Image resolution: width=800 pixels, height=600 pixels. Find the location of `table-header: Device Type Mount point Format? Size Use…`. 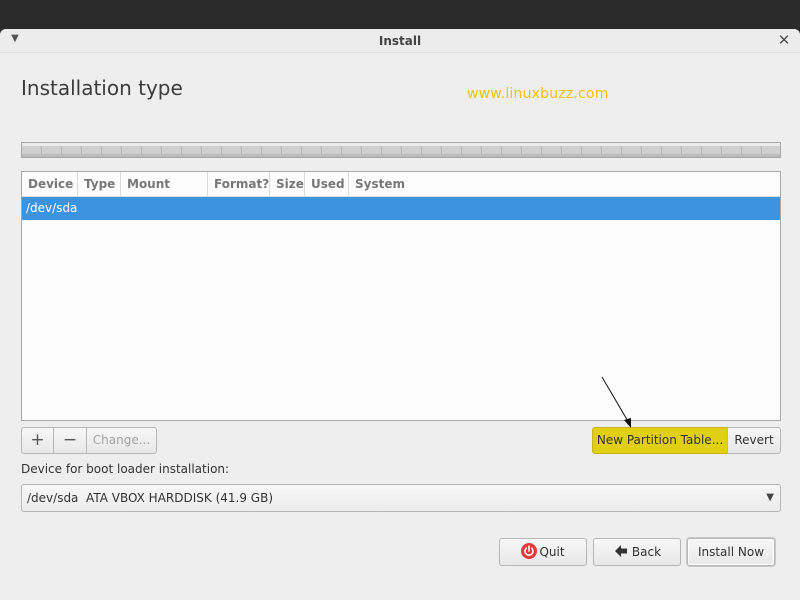

table-header: Device Type Mount point Format? Size Use… is located at coordinates (401, 193).